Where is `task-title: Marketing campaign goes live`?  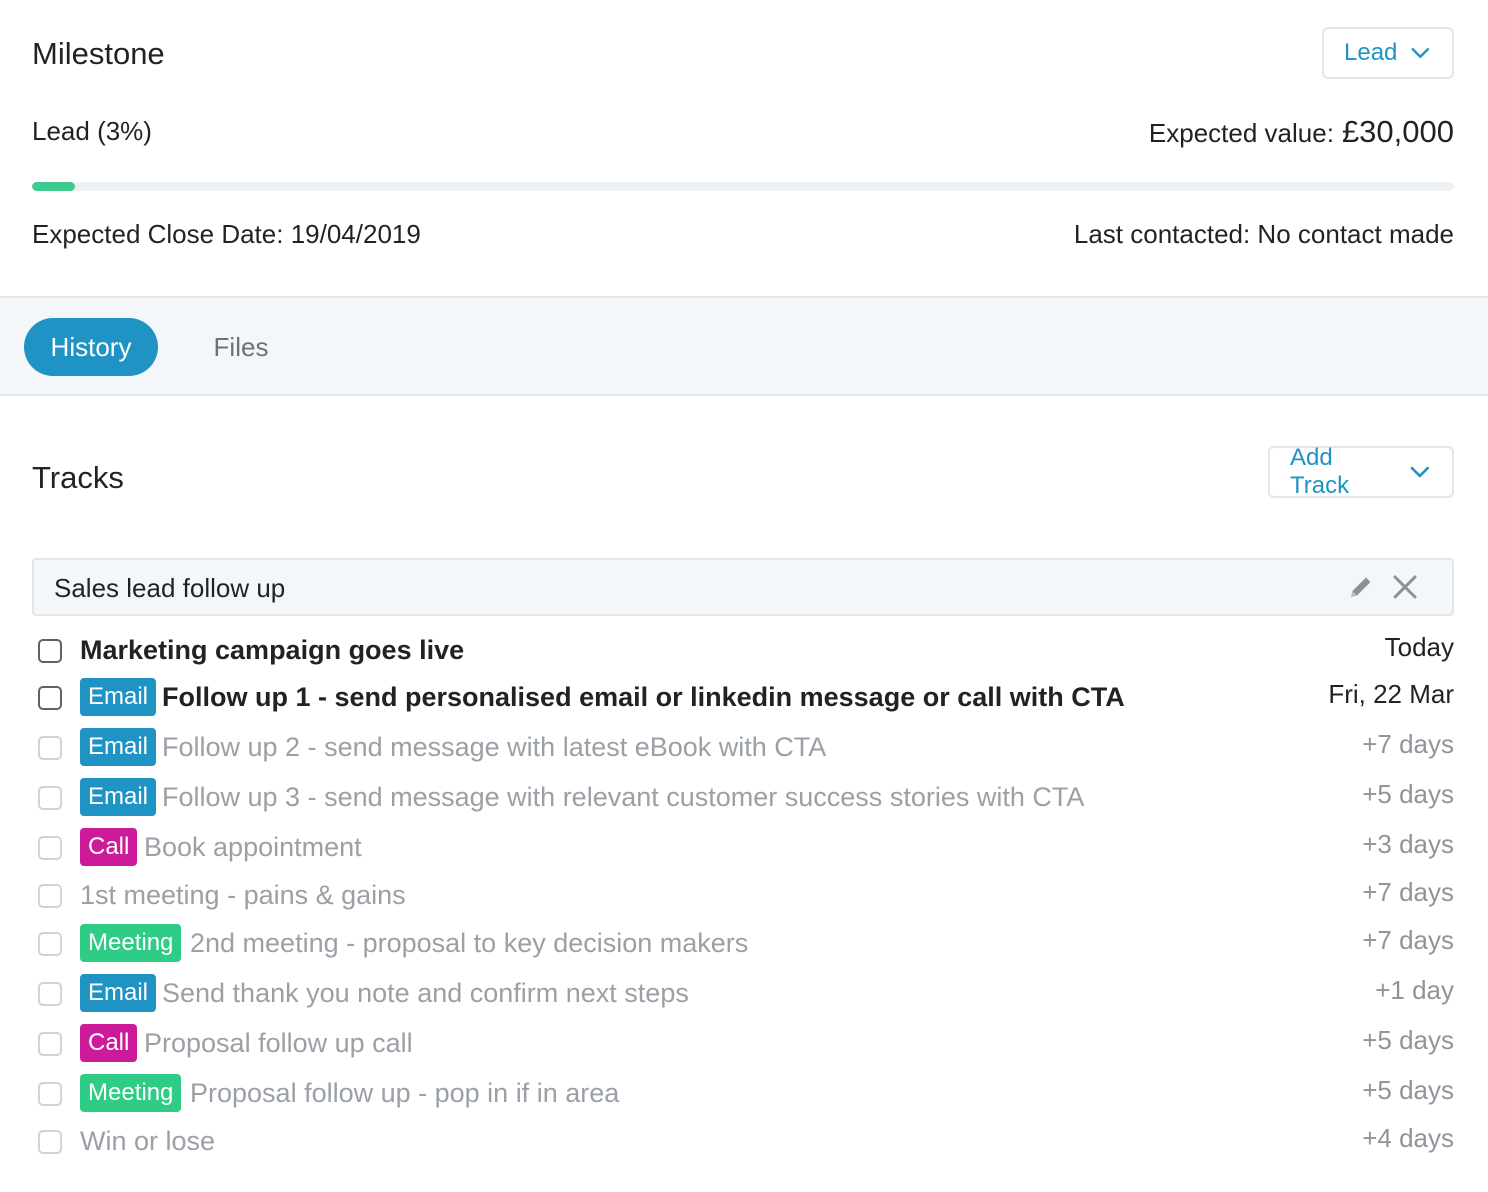
task-title: Marketing campaign goes live is located at coordinates (272, 650).